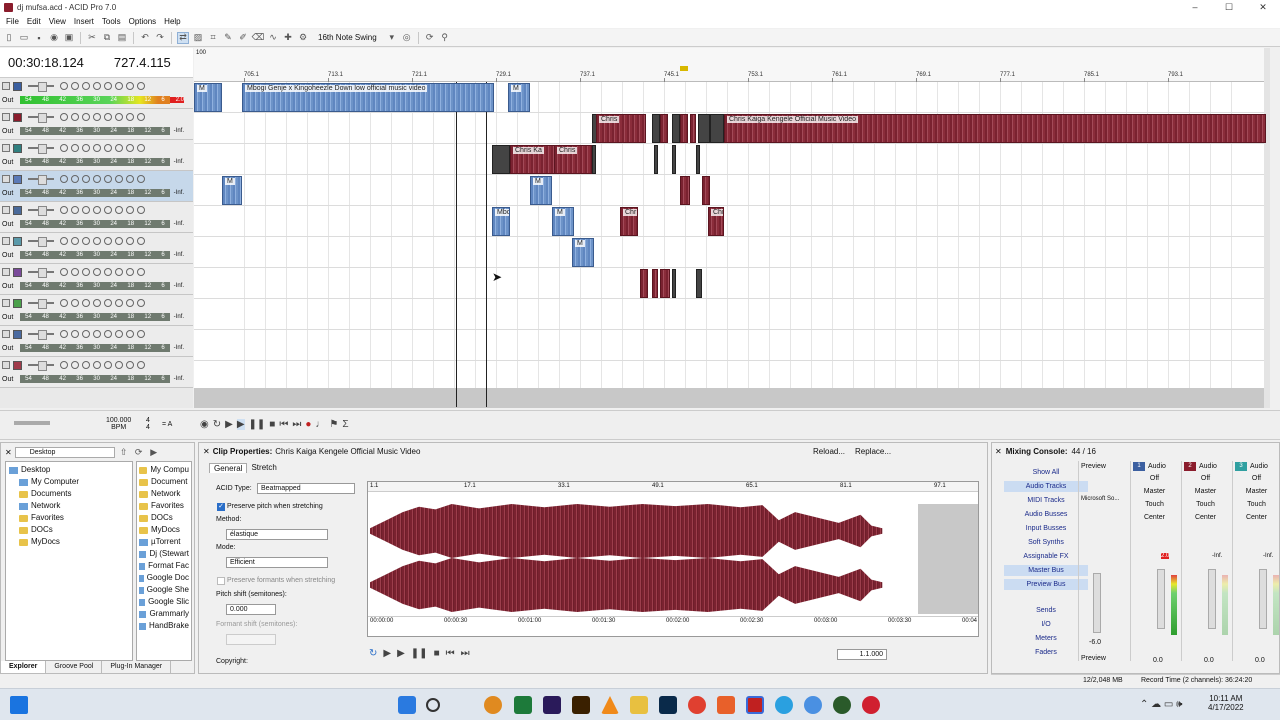 The height and width of the screenshot is (720, 1280). I want to click on new-icon: ▯, so click(9, 38).